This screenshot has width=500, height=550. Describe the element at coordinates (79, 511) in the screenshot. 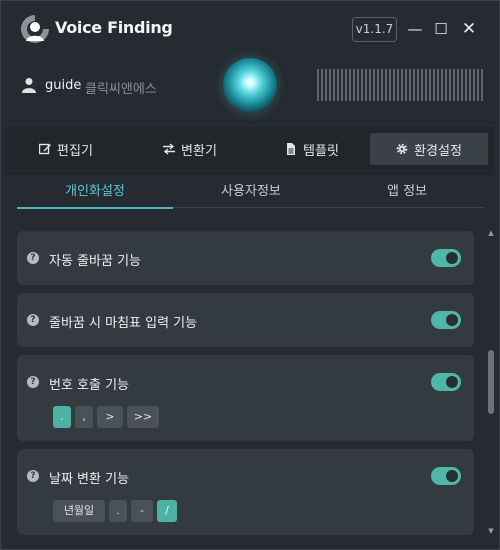

I see `date-format-option: 년월일` at that location.